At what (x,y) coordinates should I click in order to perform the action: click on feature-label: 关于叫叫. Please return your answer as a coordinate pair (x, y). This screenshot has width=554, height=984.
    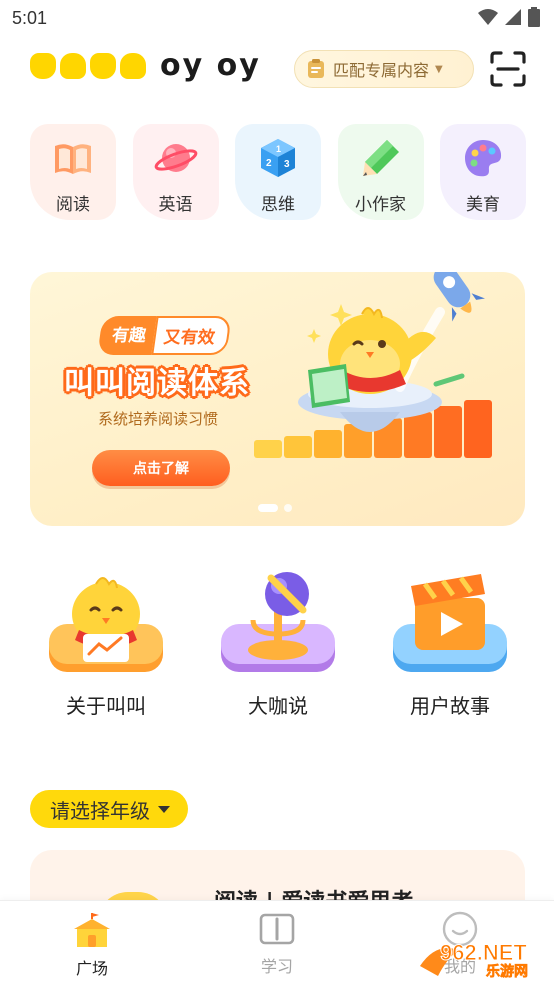
    Looking at the image, I should click on (106, 706).